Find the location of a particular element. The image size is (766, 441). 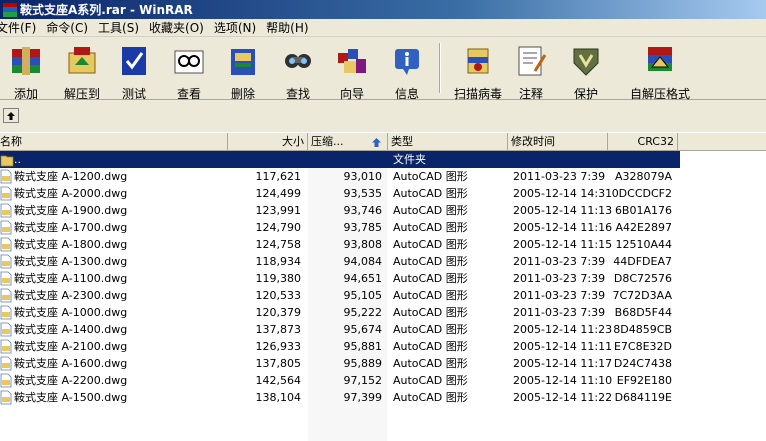

toolbar-button-delete: 删除 is located at coordinates (243, 71).